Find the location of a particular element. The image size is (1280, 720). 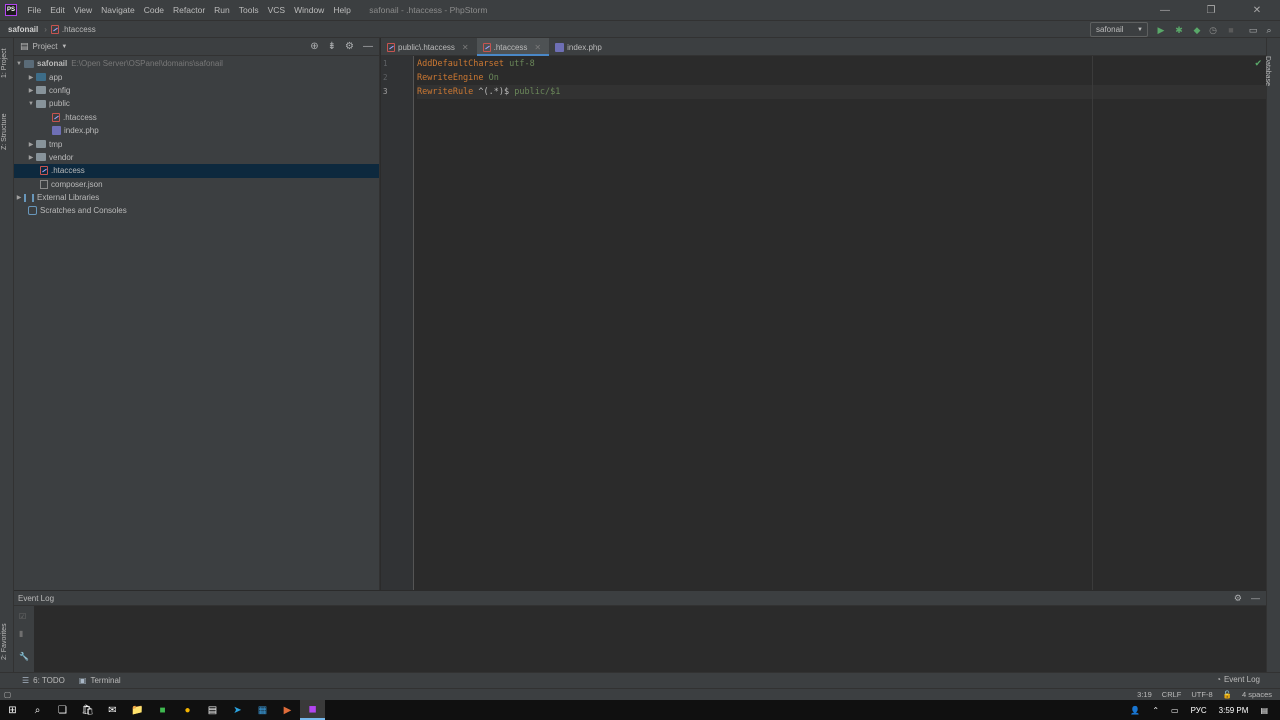

menu-help: Help is located at coordinates (342, 10).